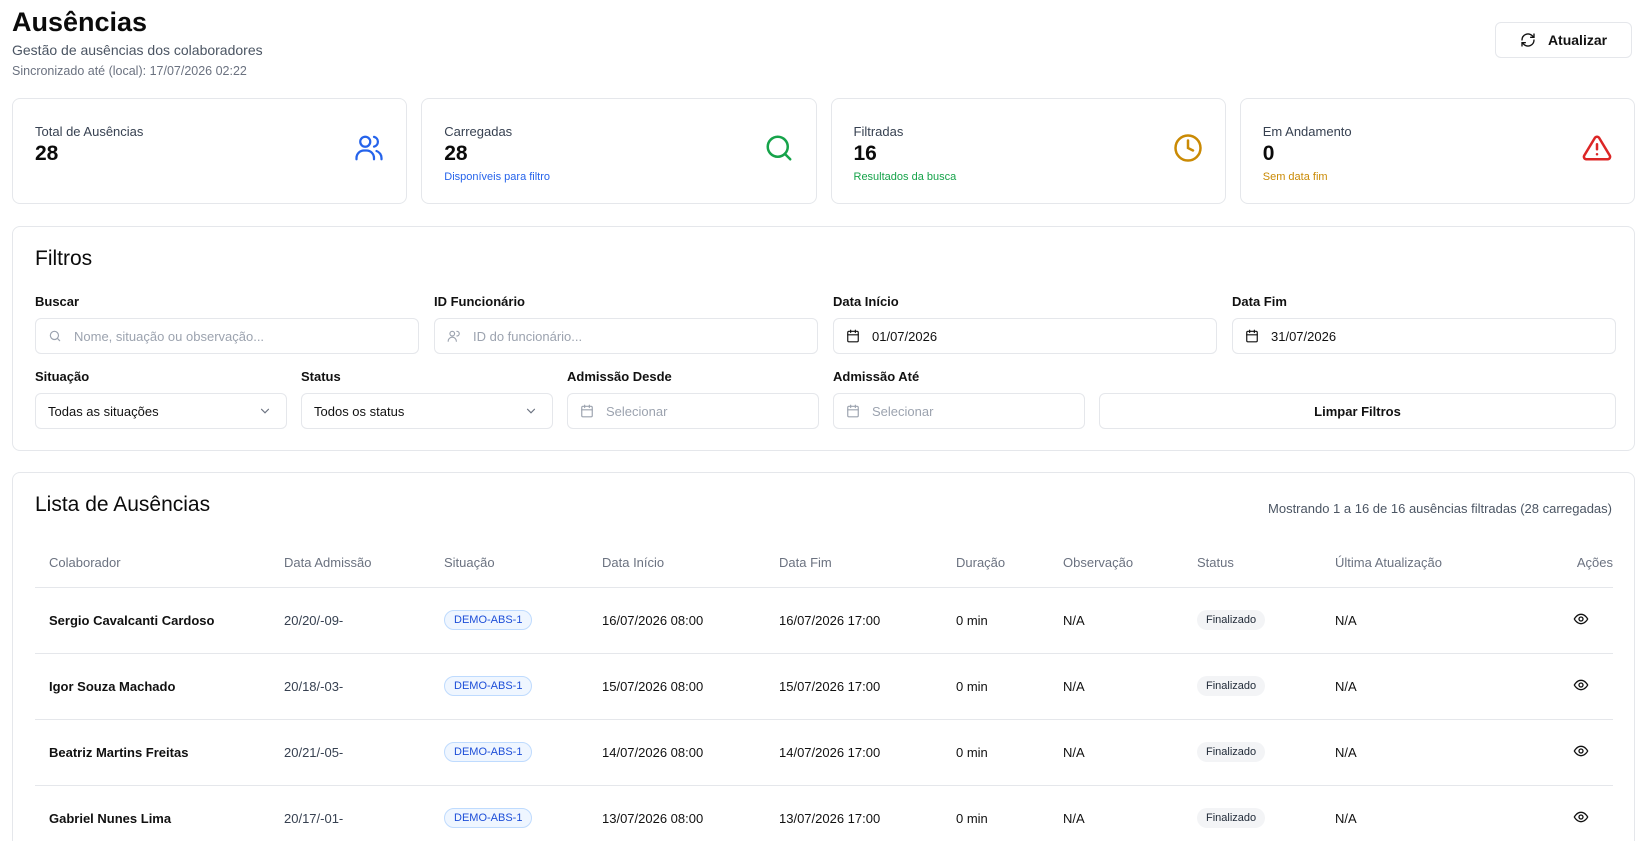 Image resolution: width=1644 pixels, height=841 pixels. What do you see at coordinates (478, 131) in the screenshot?
I see `stat-label: Carregadas` at bounding box center [478, 131].